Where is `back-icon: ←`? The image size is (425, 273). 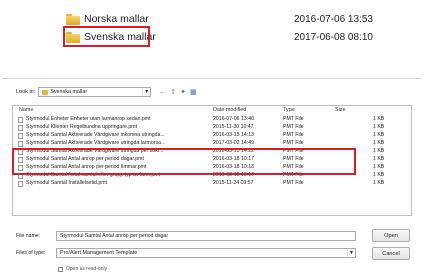
back-icon: ← is located at coordinates (162, 92).